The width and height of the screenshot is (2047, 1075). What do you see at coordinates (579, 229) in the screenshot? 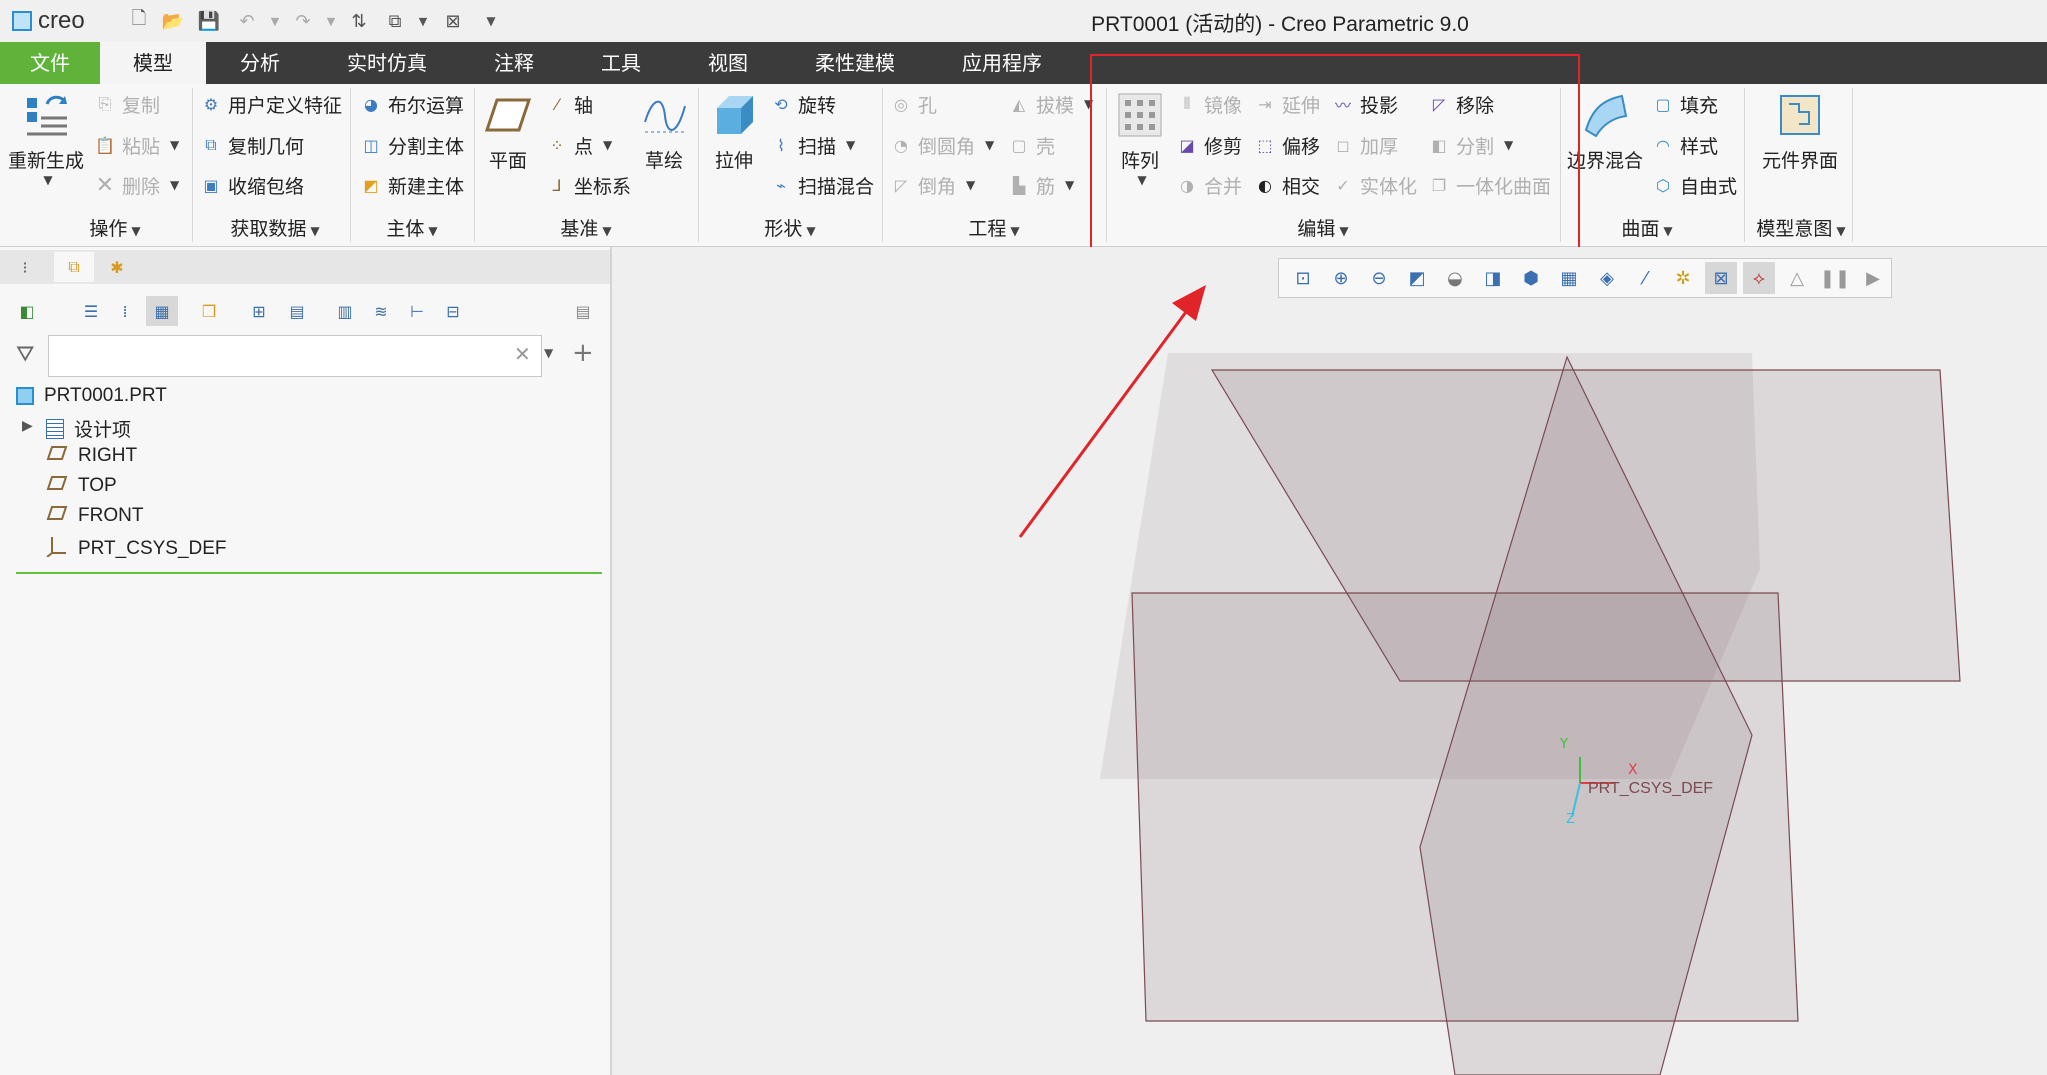
I see `group-datum-text: 基准` at bounding box center [579, 229].